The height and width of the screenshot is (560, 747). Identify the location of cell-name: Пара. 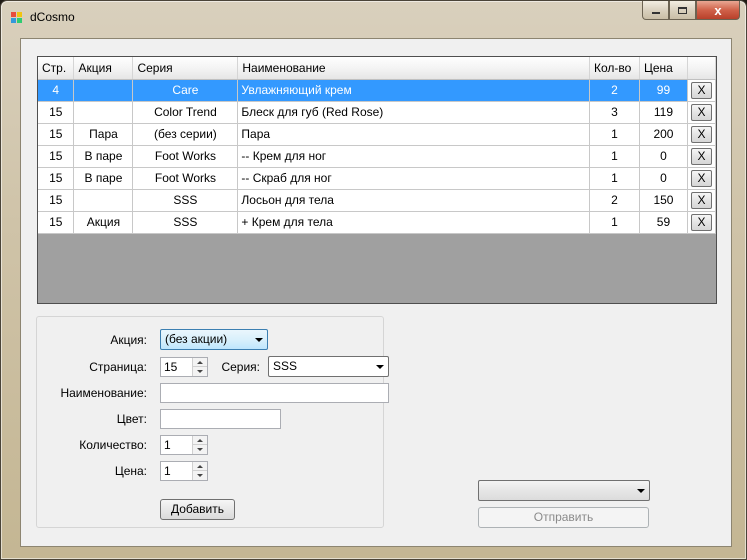
(414, 134).